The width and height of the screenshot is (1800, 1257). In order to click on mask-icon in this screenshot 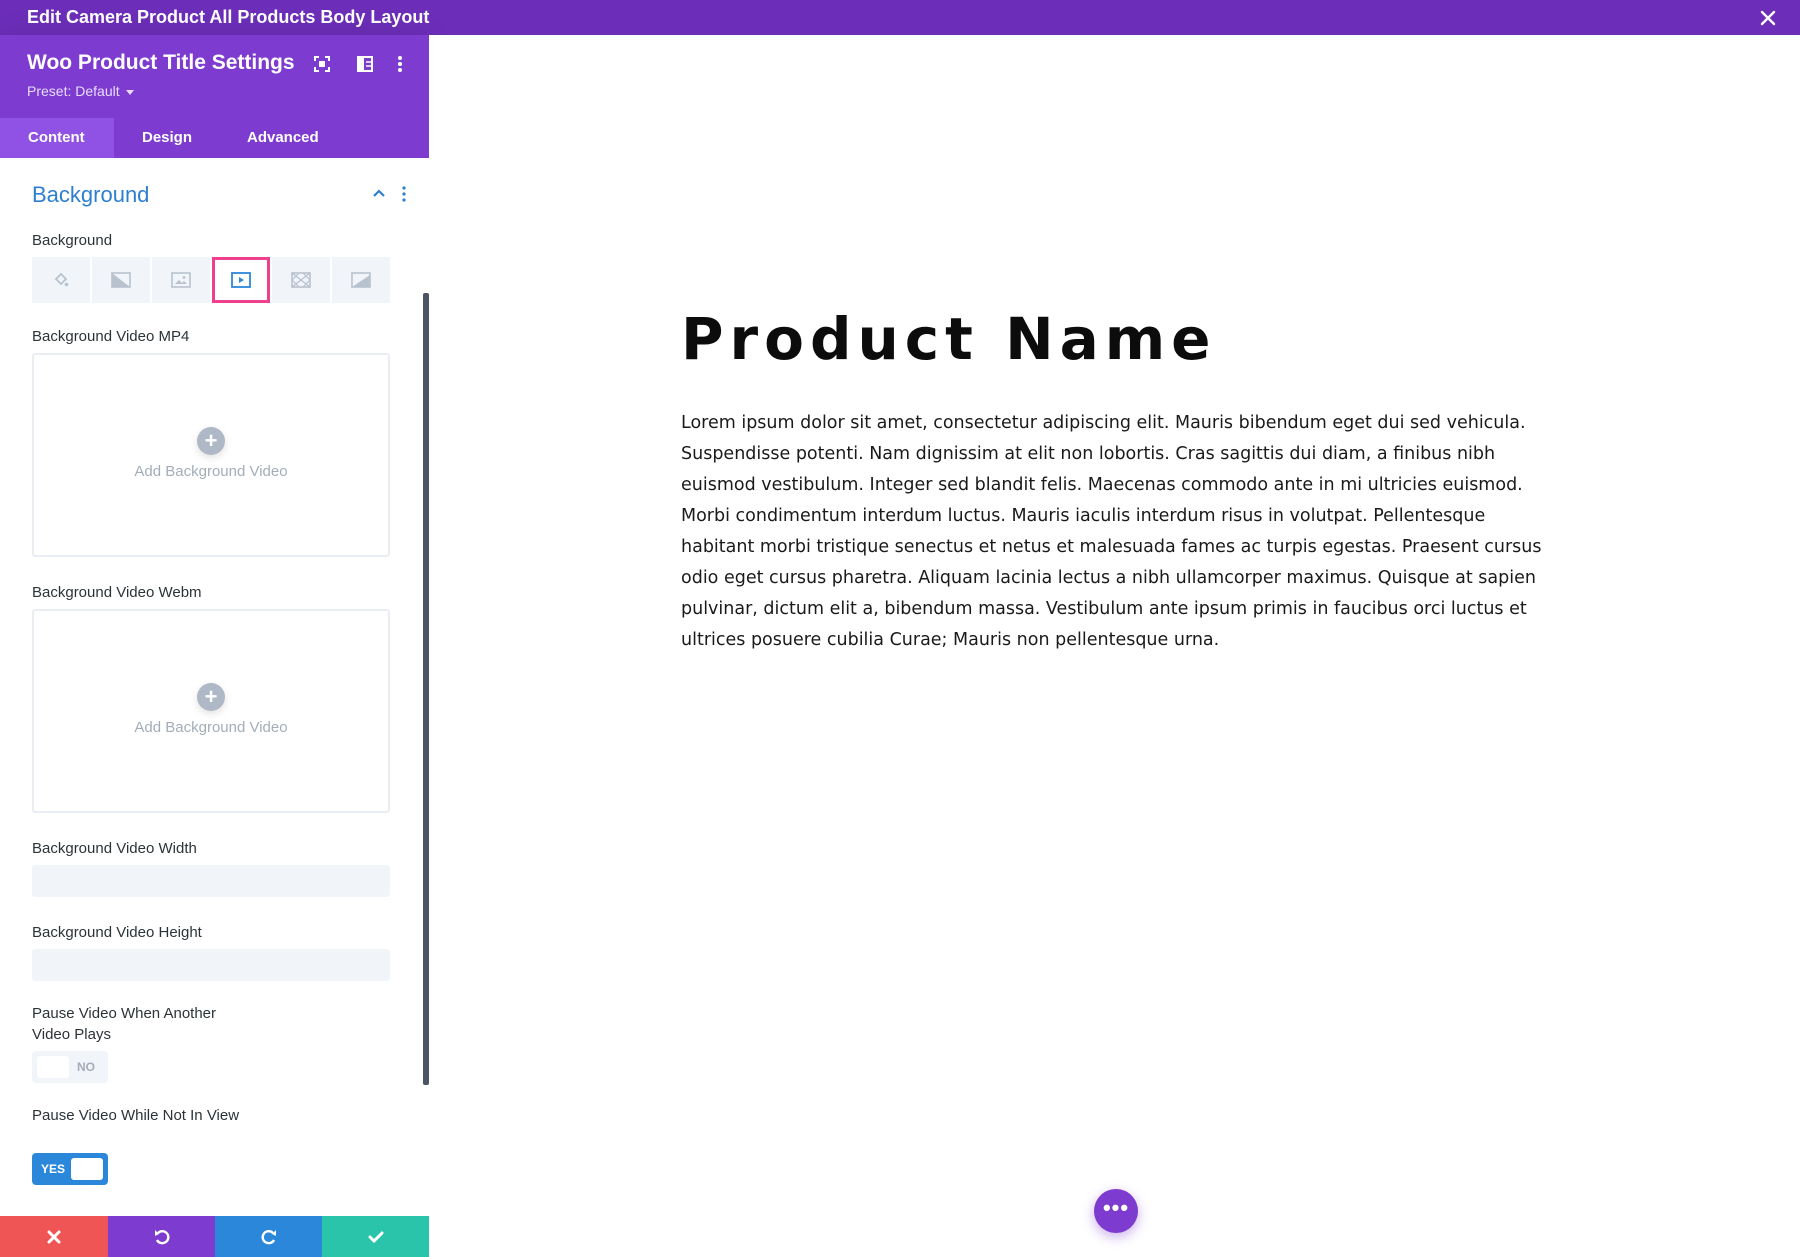, I will do `click(361, 280)`.